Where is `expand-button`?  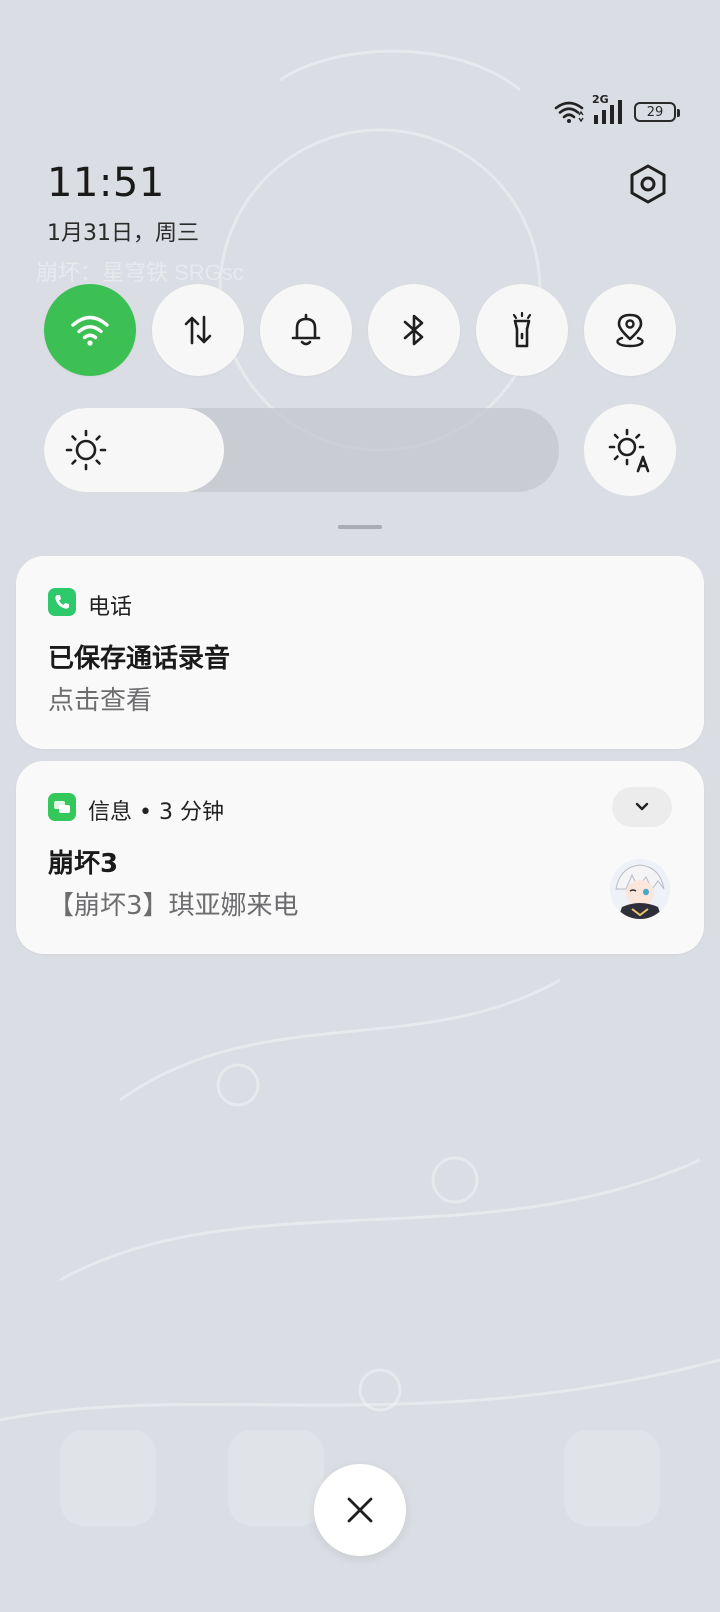 expand-button is located at coordinates (642, 807).